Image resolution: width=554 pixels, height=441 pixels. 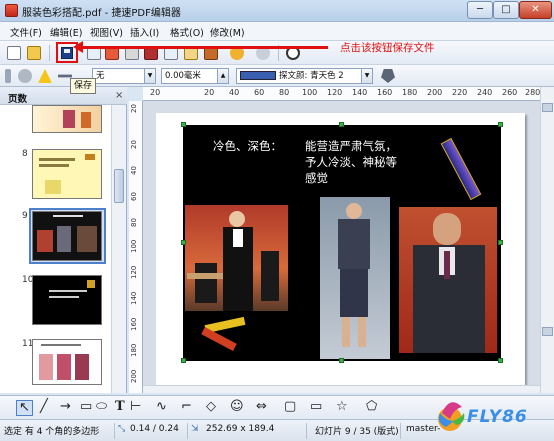 I want to click on line-style-select: 无 ▼, so click(x=124, y=76).